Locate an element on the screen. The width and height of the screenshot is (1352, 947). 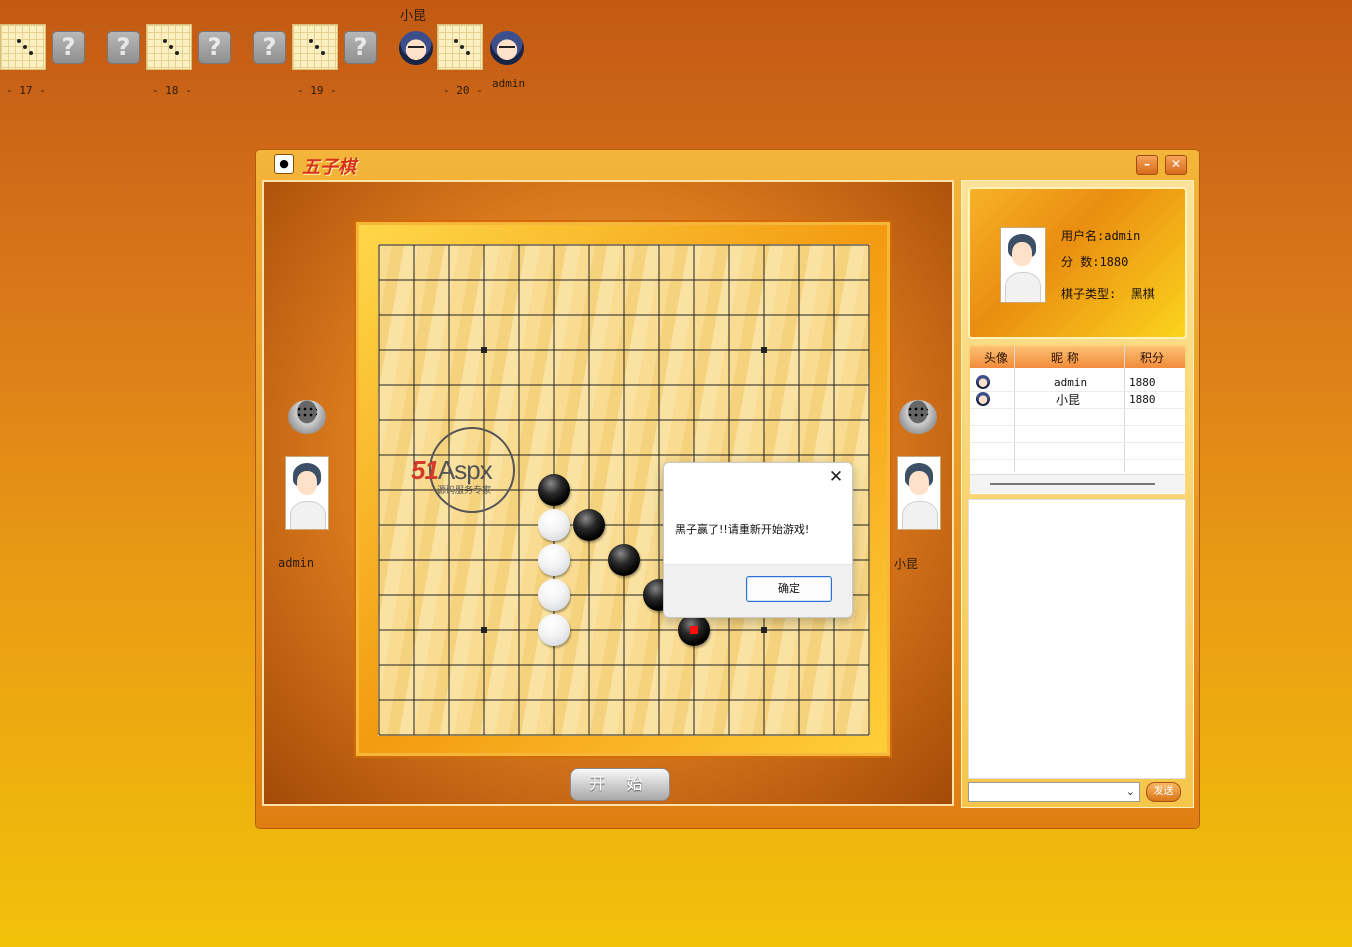
last-move-marker is located at coordinates (694, 630).